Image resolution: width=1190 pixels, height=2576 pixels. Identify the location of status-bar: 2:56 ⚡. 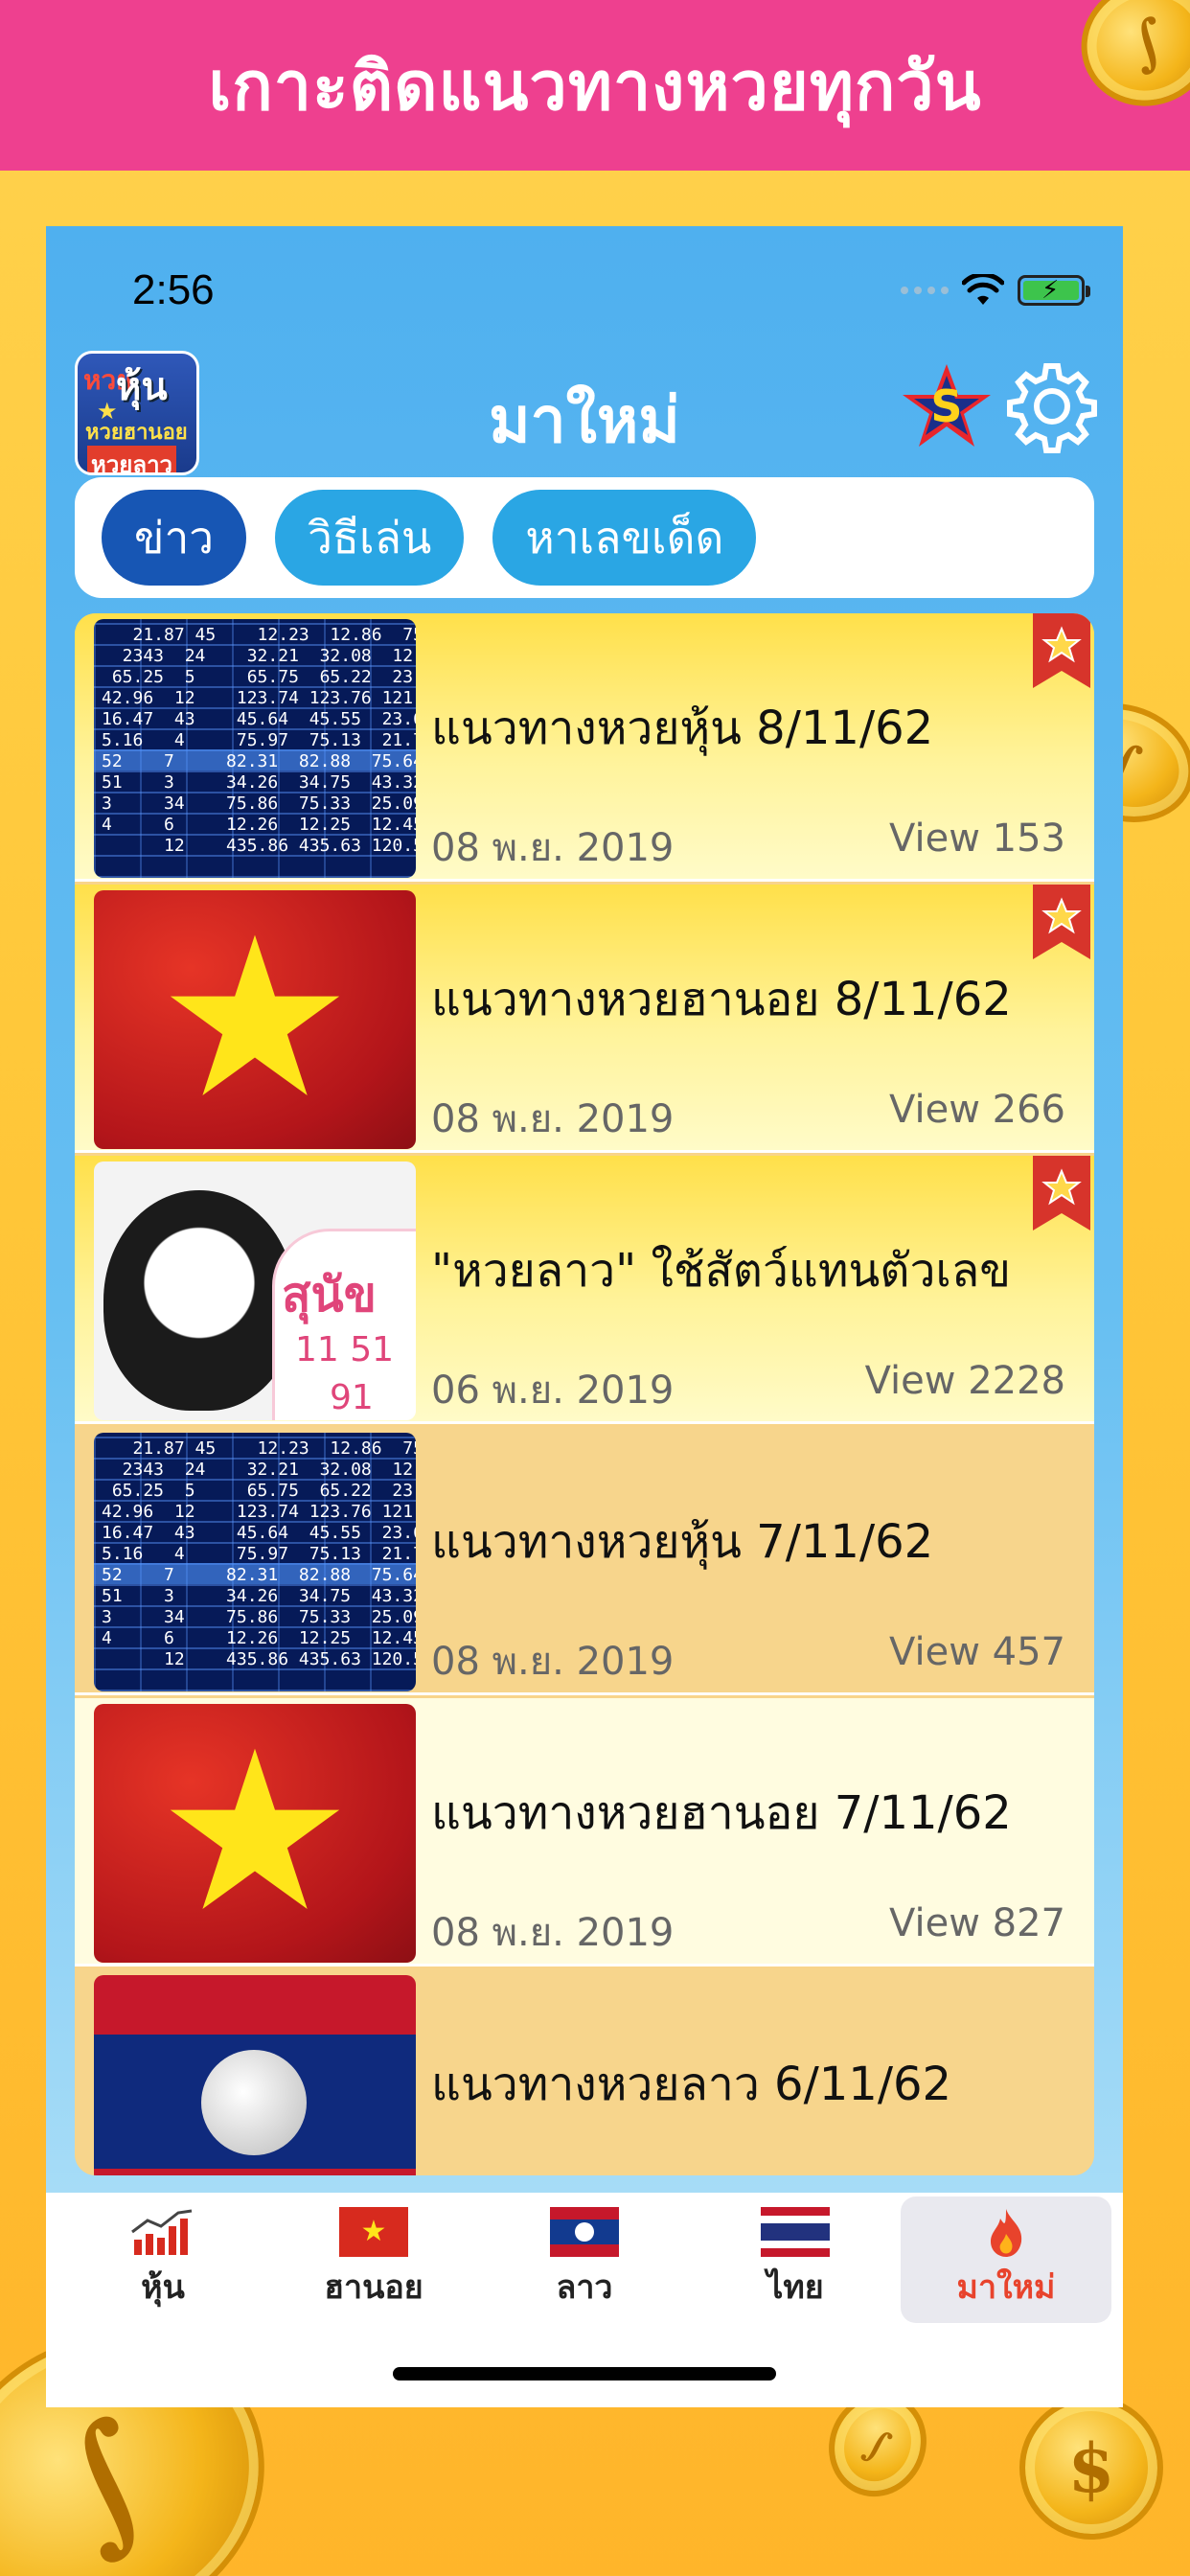
(585, 293).